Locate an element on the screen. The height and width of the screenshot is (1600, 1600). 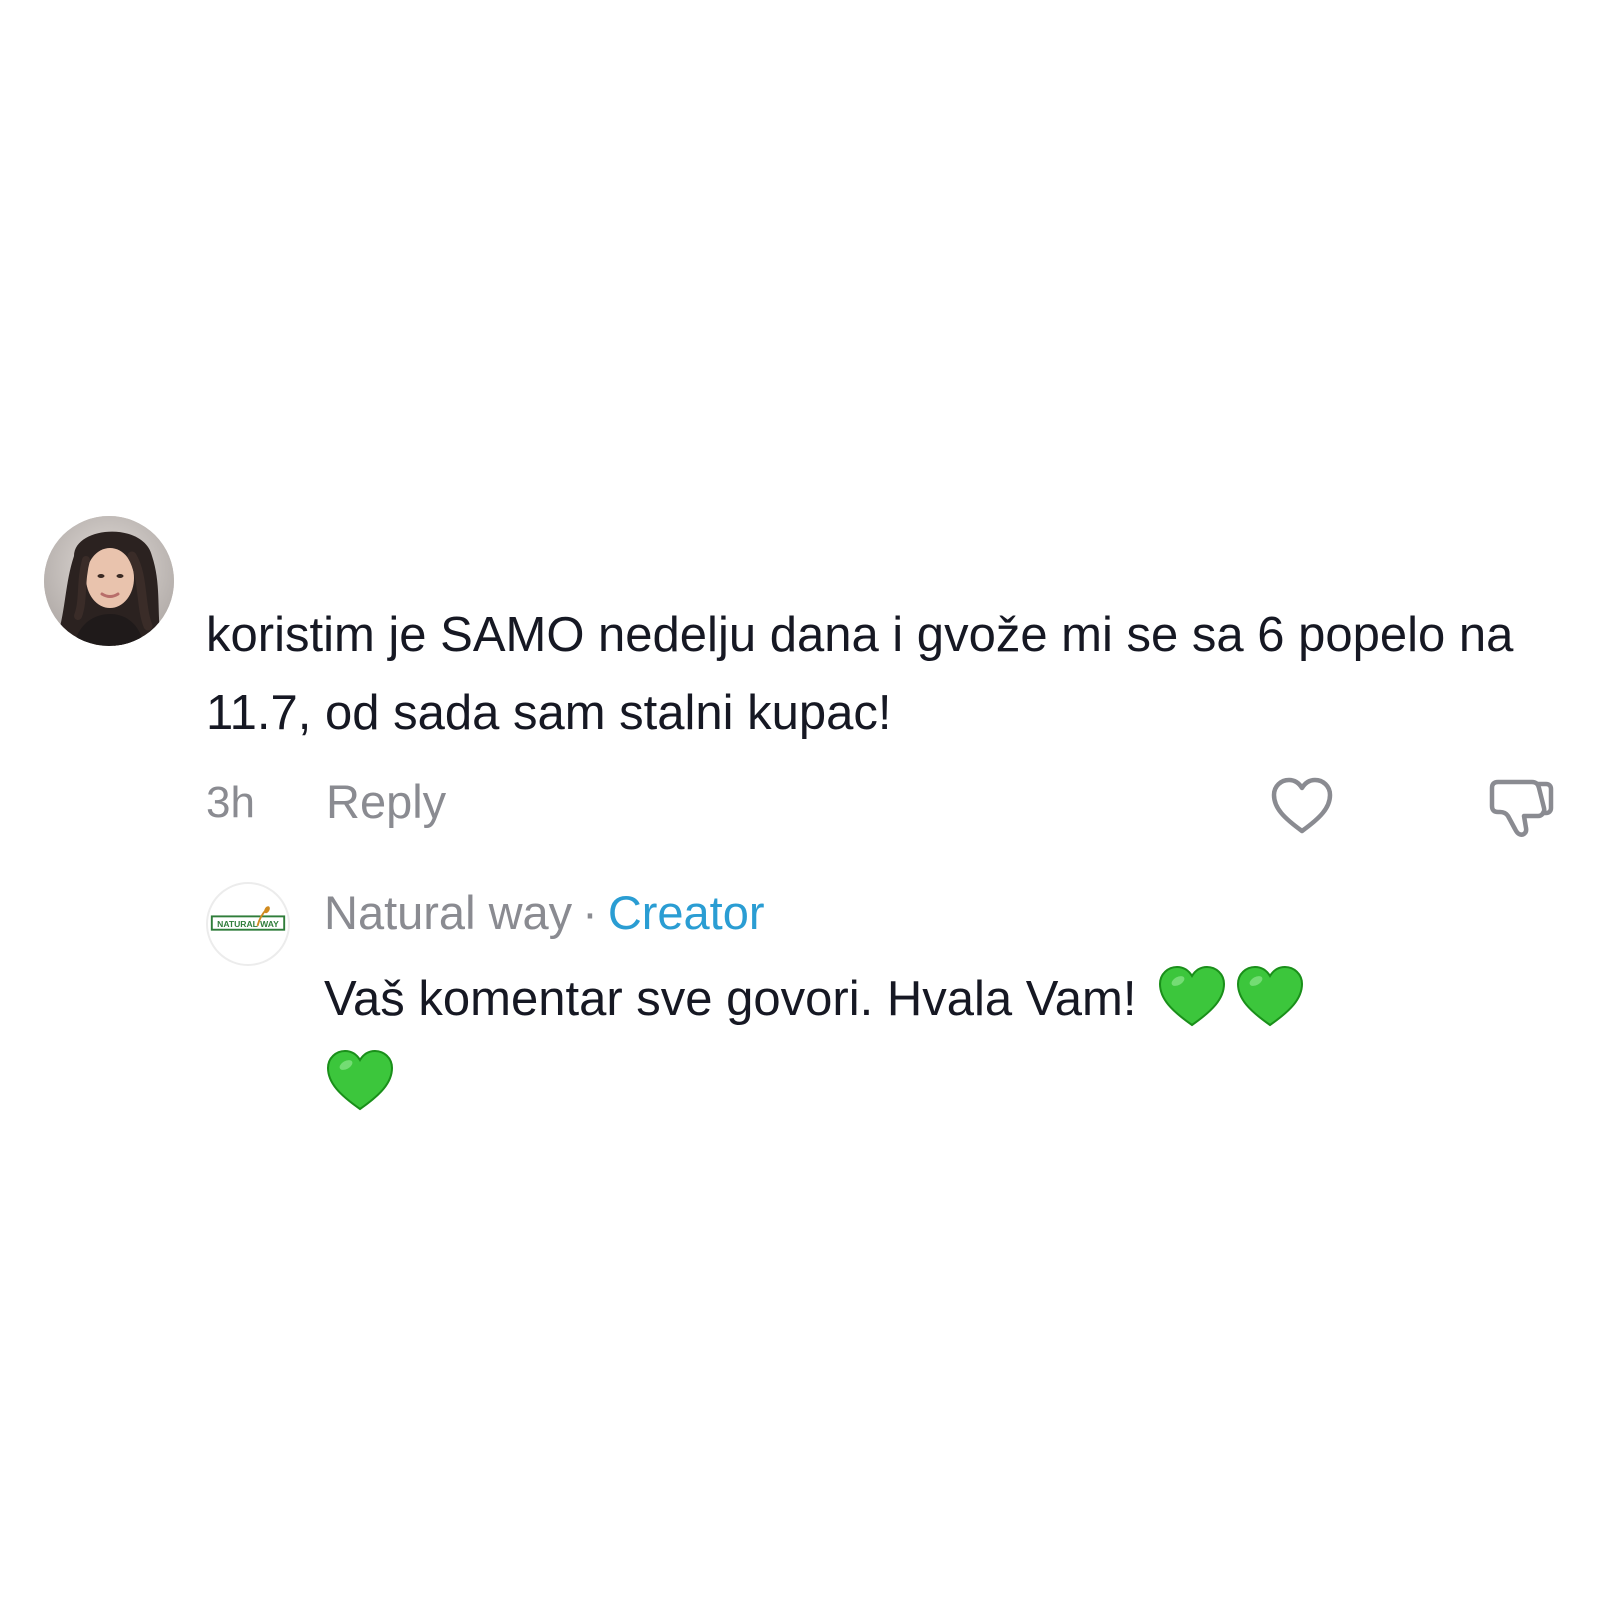
thumbs-down-outline-icon is located at coordinates (1521, 808).